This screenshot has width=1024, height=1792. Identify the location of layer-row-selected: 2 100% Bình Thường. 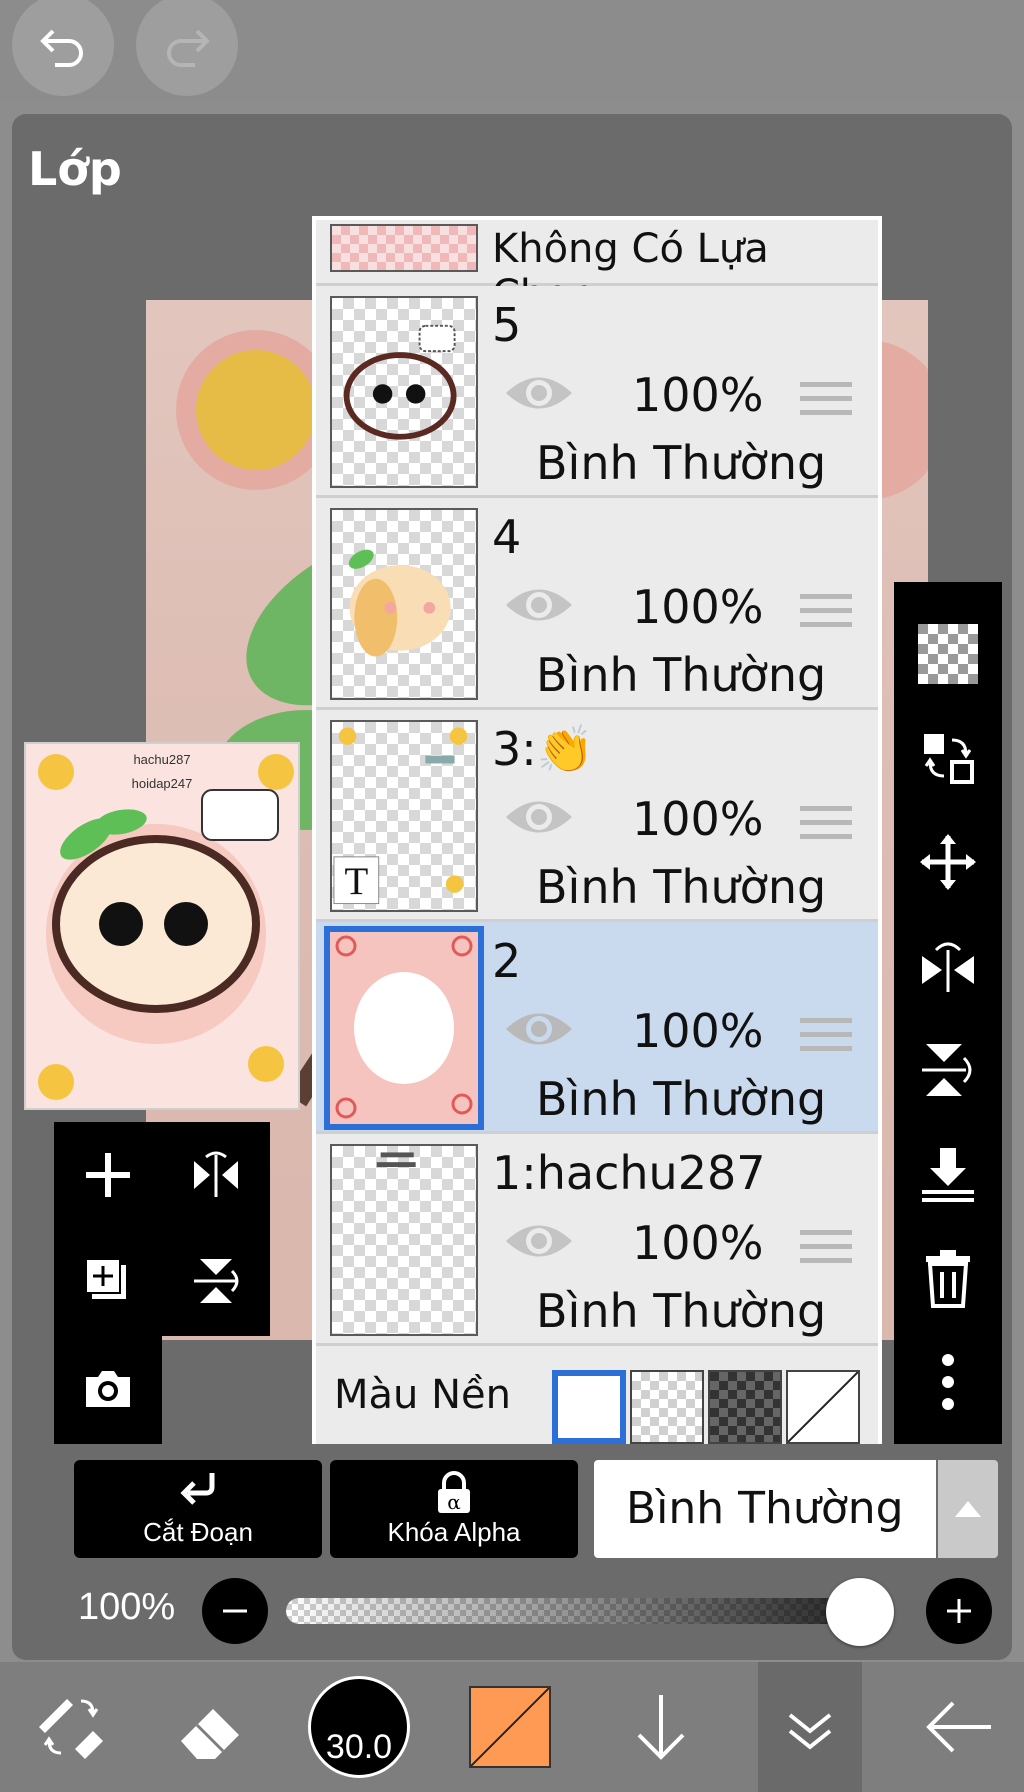
(597, 1028).